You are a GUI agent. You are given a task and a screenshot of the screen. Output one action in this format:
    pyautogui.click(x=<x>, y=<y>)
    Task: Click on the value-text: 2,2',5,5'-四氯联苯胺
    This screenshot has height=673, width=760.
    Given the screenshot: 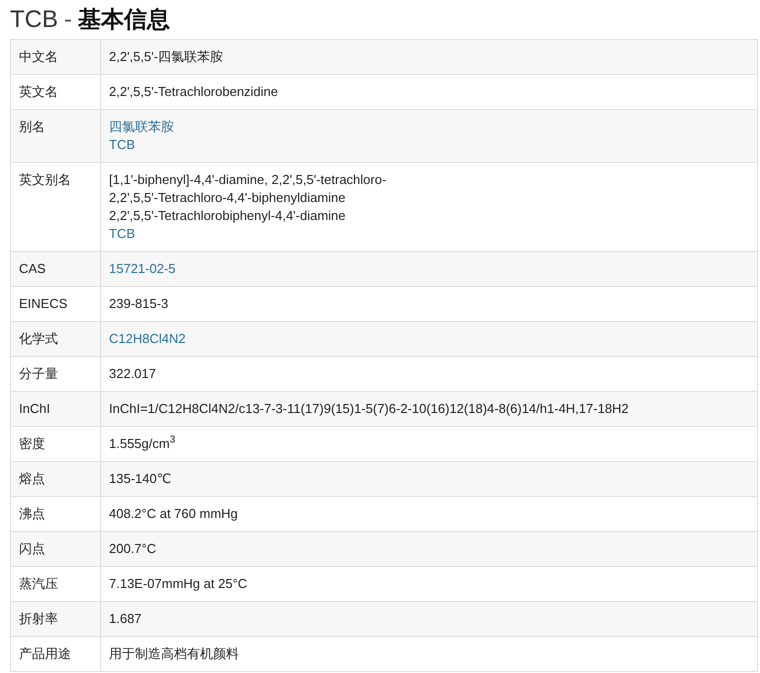 What is the action you would take?
    pyautogui.click(x=166, y=57)
    